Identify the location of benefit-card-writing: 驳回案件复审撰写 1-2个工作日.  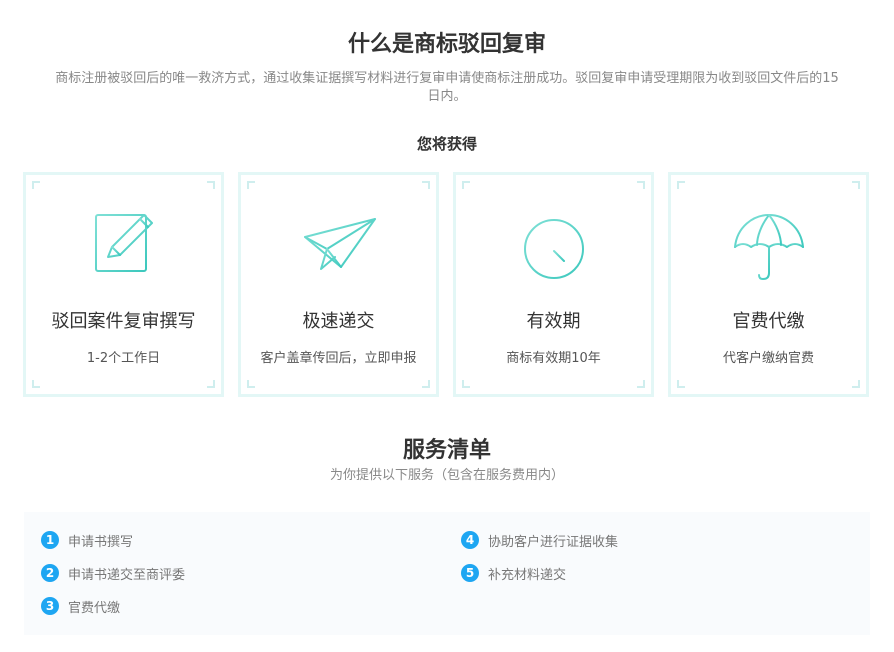
(123, 284).